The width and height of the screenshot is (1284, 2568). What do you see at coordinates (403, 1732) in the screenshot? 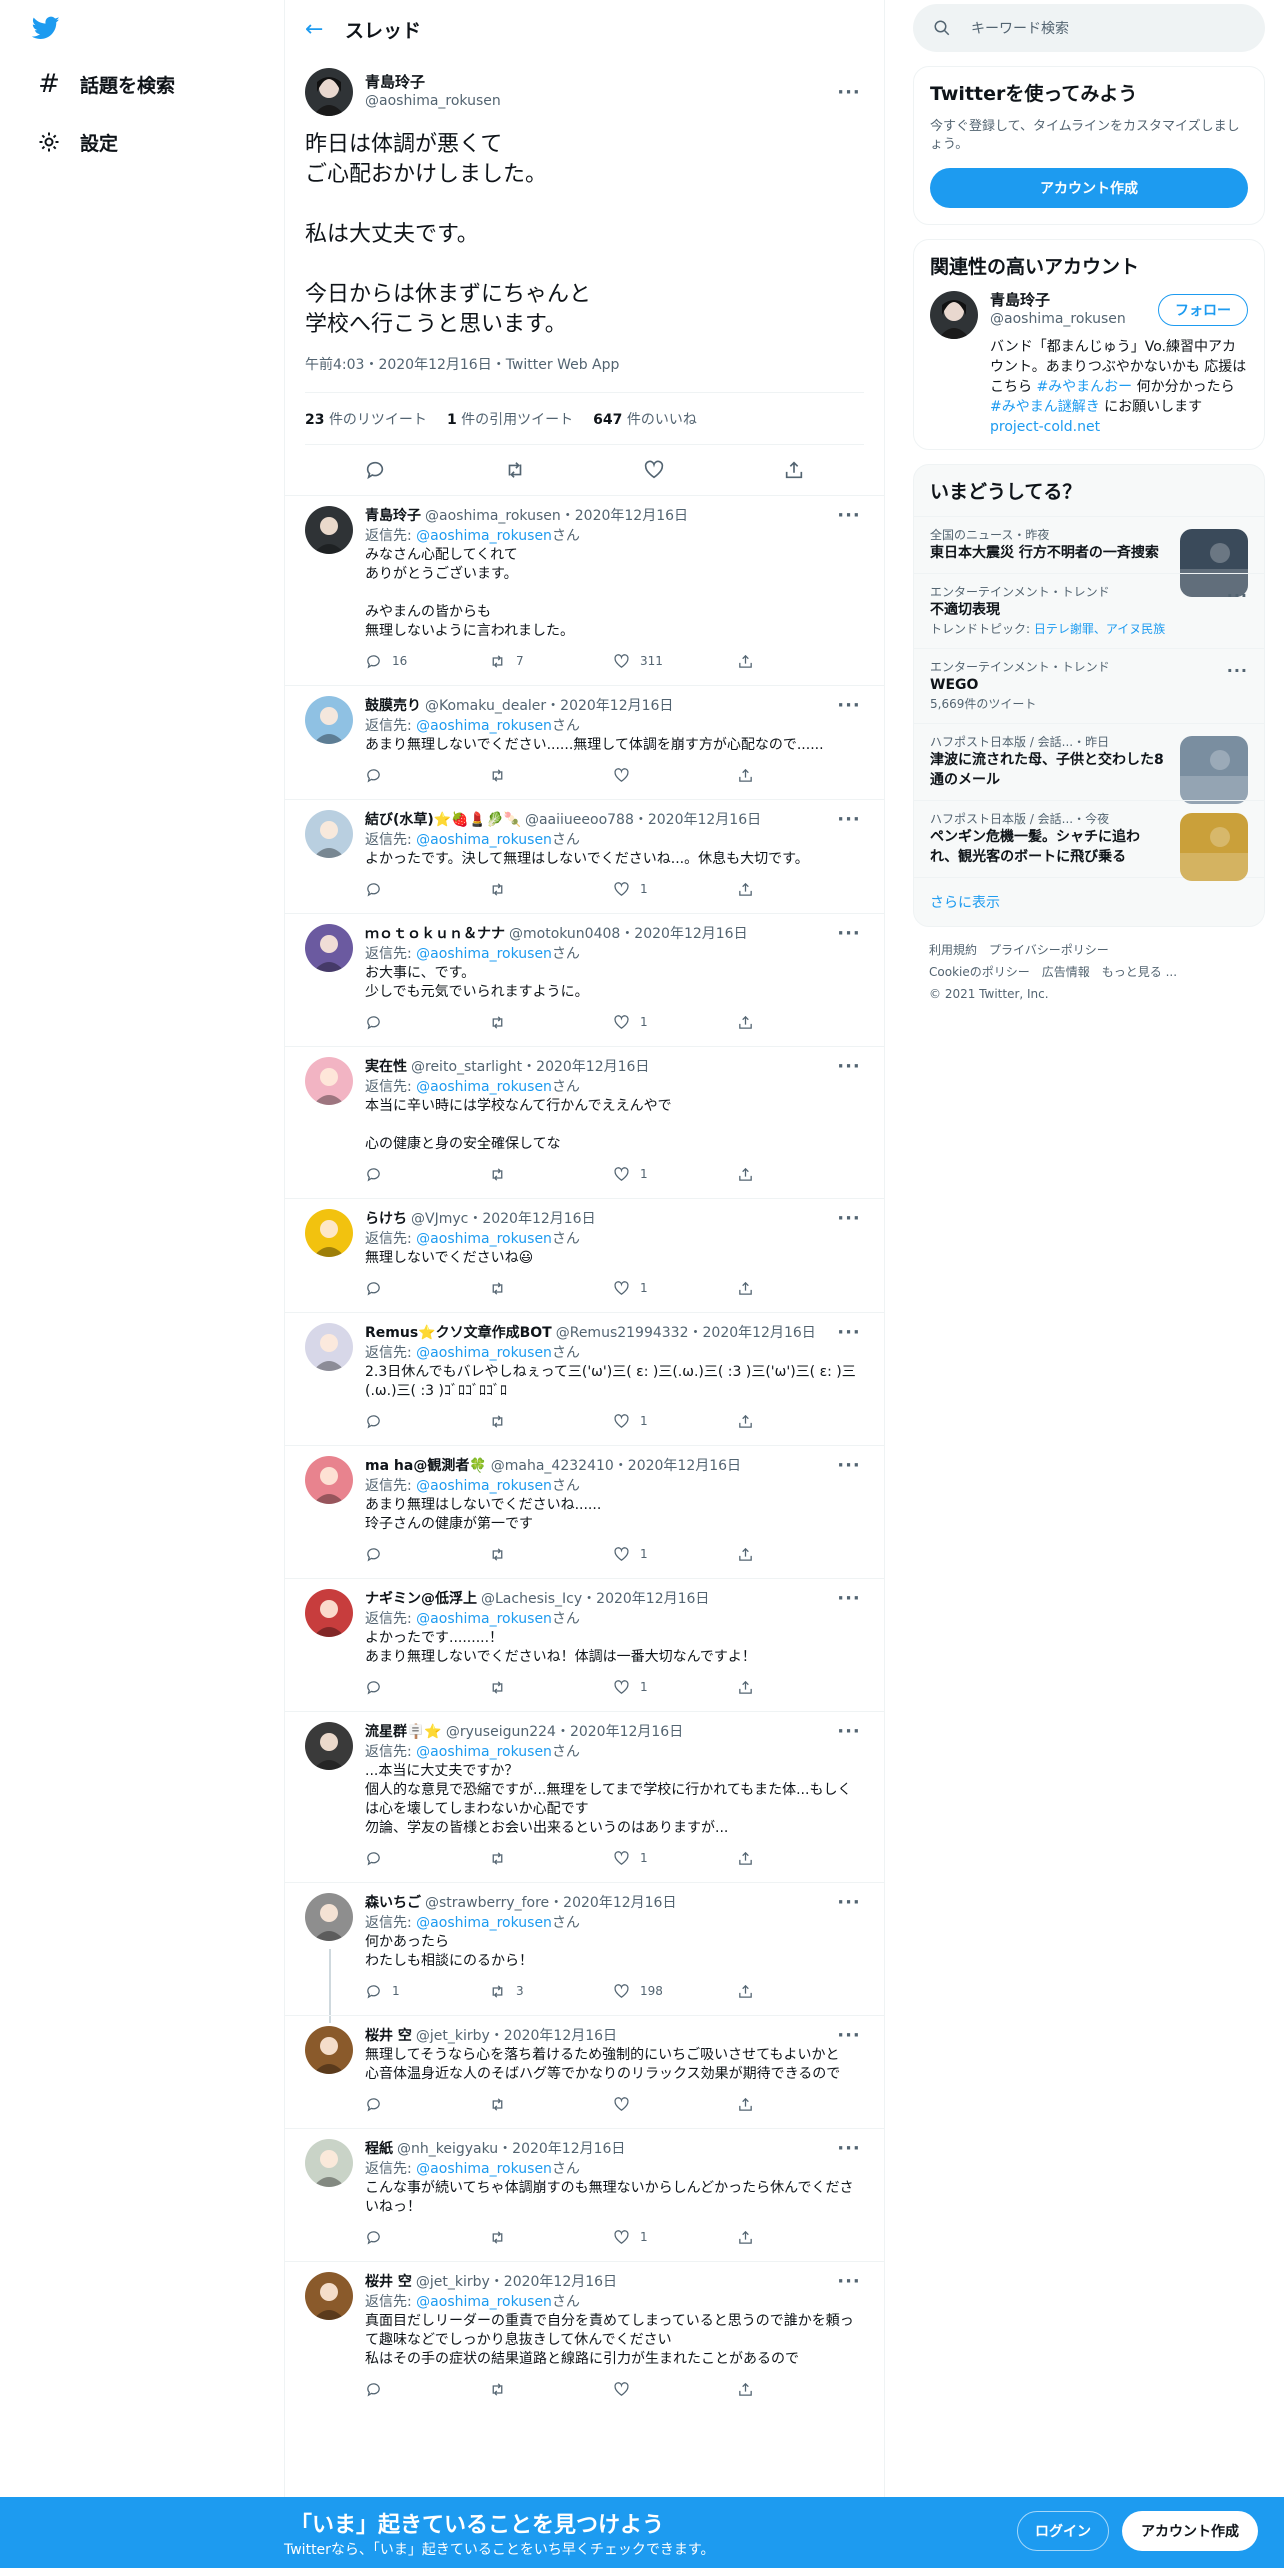
I see `reply-author-name: 流星群🪧⭐` at bounding box center [403, 1732].